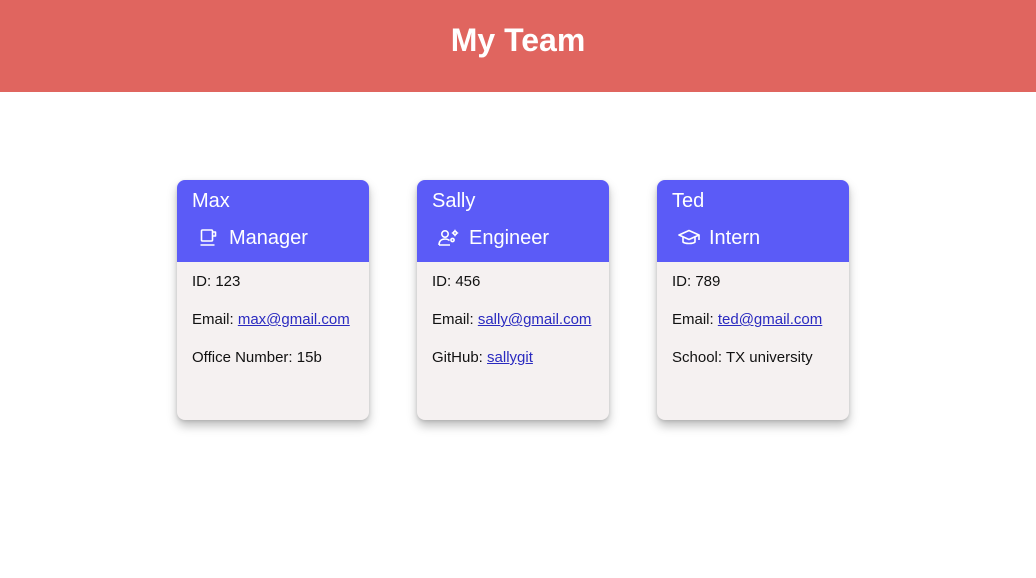 The image size is (1036, 578). I want to click on school-label: School:, so click(699, 357).